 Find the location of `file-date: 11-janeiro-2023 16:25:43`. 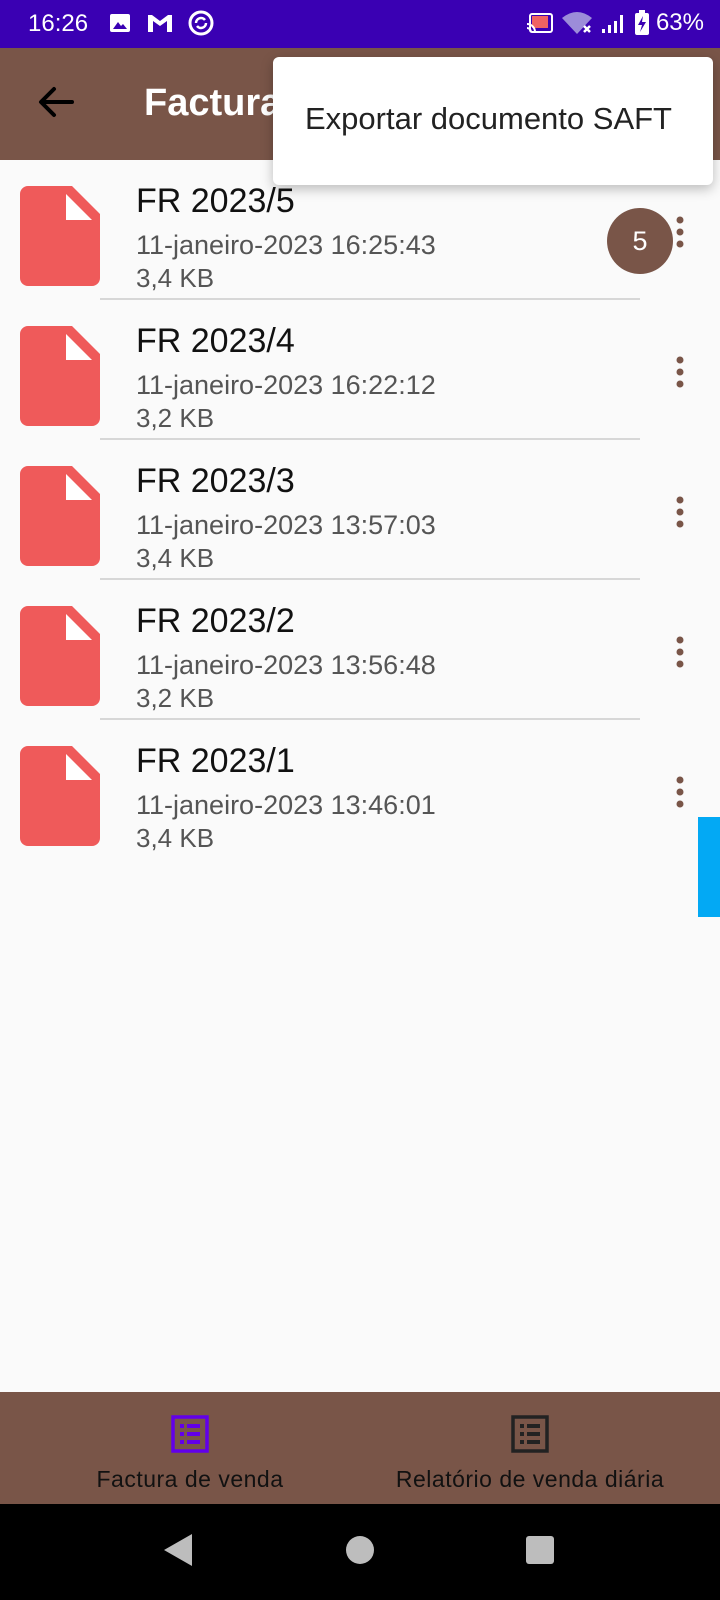

file-date: 11-janeiro-2023 16:25:43 is located at coordinates (286, 245).